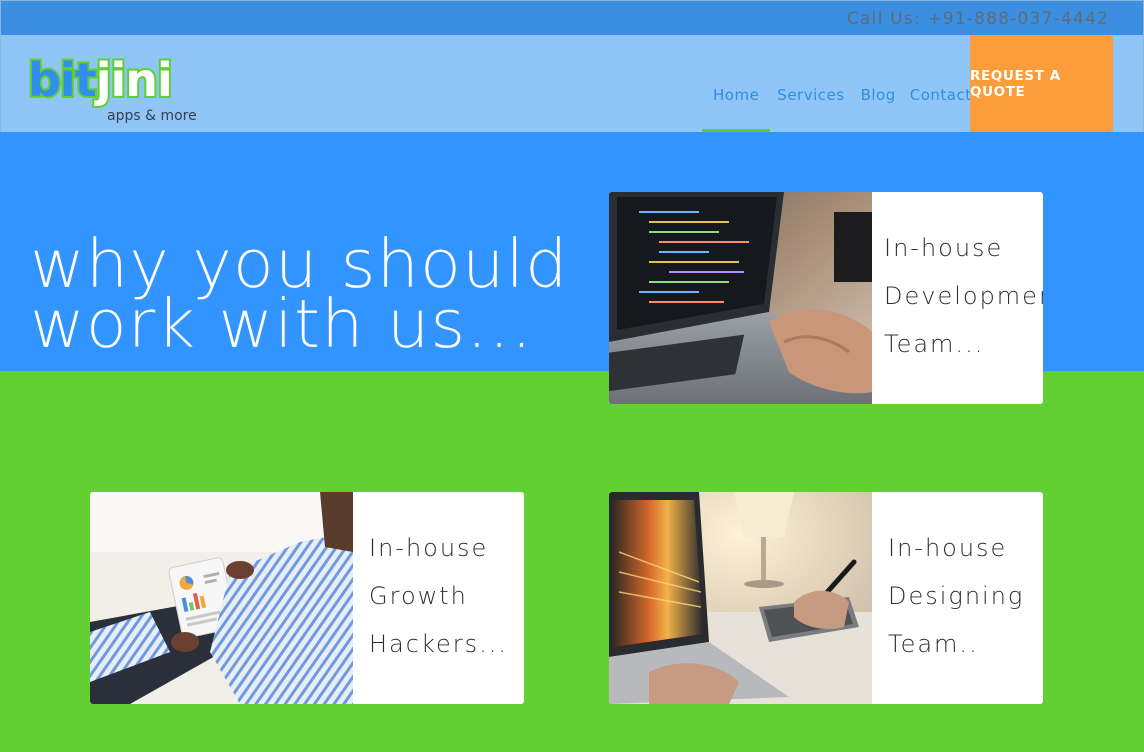  I want to click on nav-services: Services, so click(810, 83).